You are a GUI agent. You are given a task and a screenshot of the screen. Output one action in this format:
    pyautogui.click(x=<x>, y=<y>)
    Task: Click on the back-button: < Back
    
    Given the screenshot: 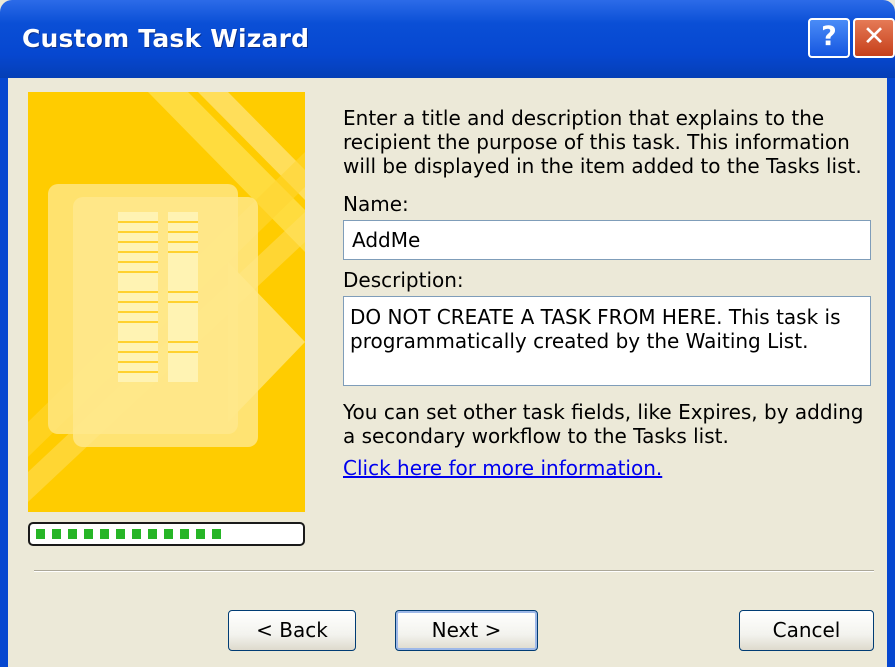 What is the action you would take?
    pyautogui.click(x=292, y=630)
    